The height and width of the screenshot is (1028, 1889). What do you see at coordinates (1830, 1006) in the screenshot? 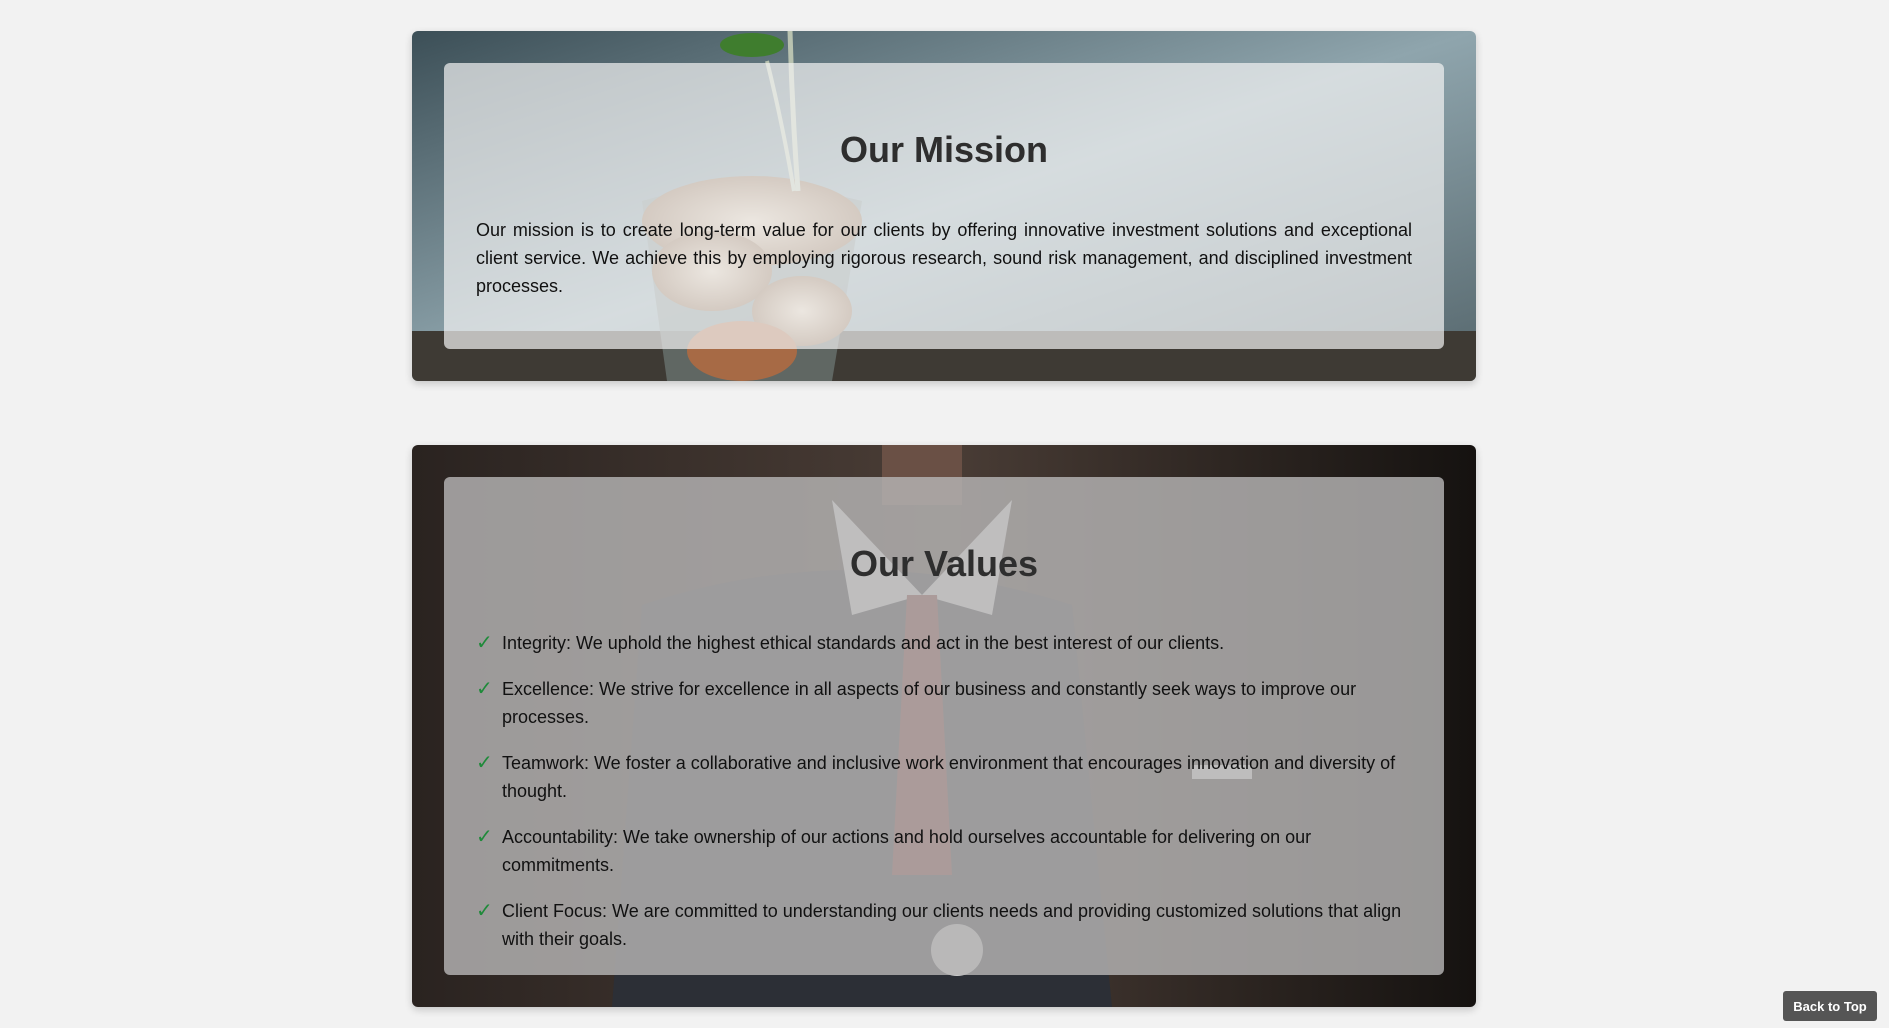
I see `back-to-top-button: Back to Top` at bounding box center [1830, 1006].